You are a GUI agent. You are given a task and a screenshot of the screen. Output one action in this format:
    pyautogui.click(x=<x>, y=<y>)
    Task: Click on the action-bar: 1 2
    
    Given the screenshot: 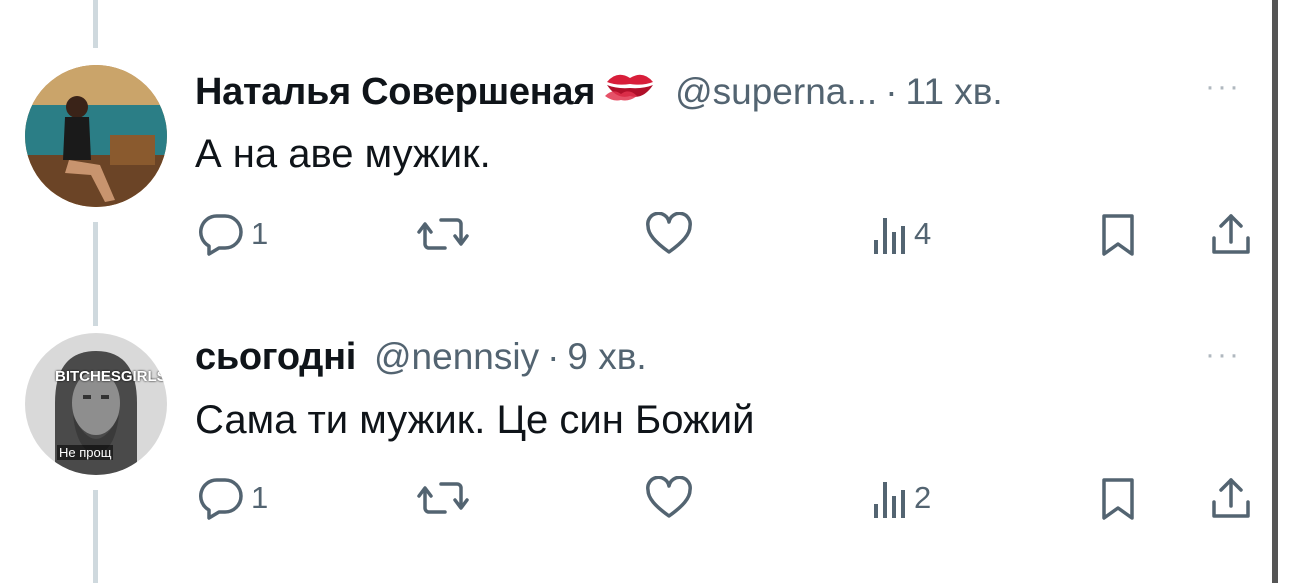 What is the action you would take?
    pyautogui.click(x=725, y=499)
    